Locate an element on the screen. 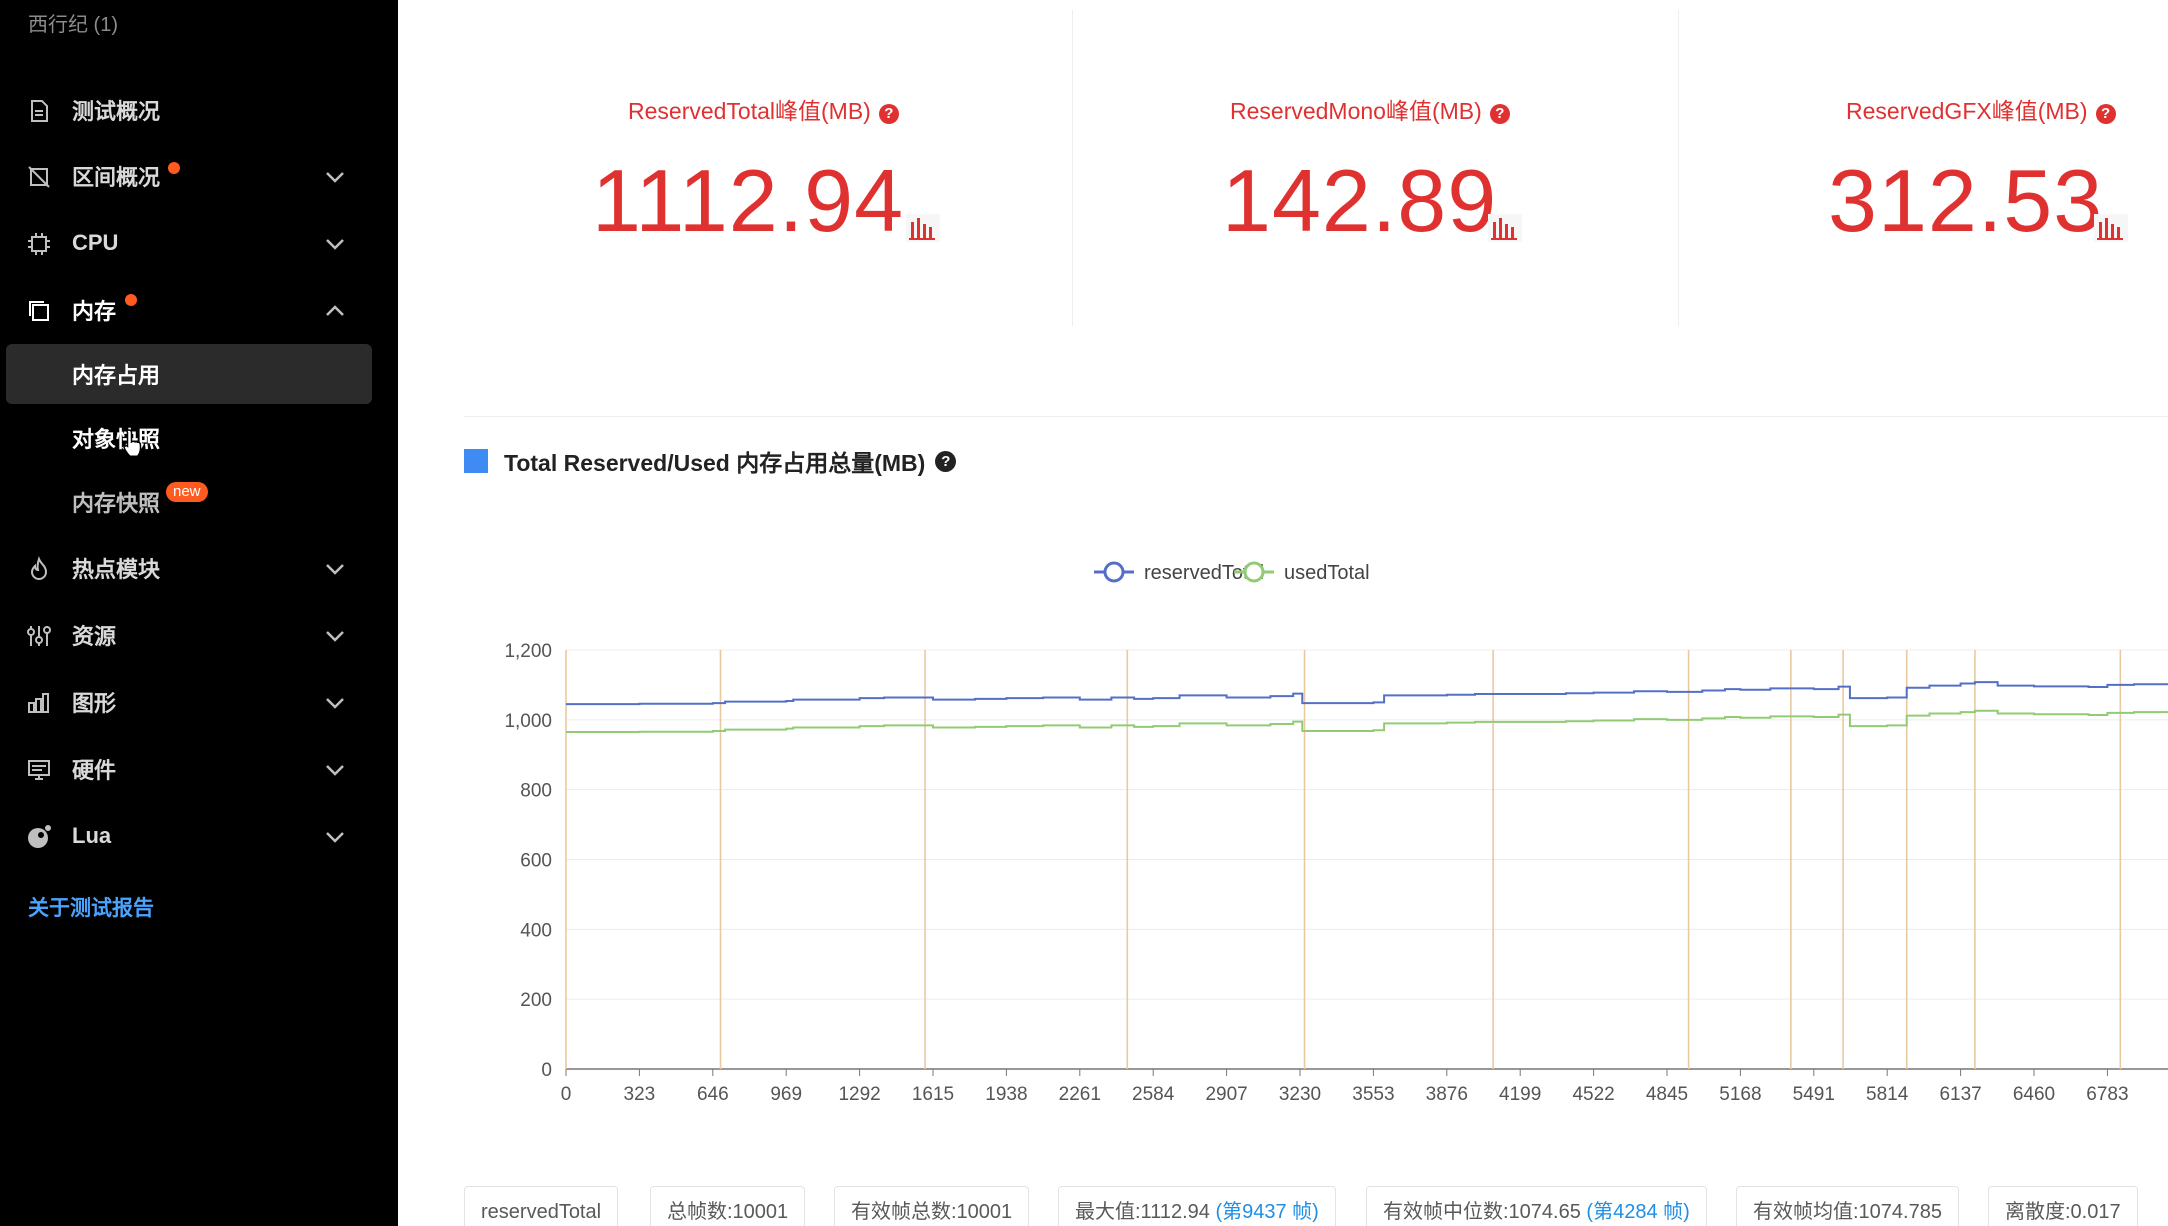 This screenshot has height=1226, width=2168. x-tick-label: 6137 is located at coordinates (1960, 1094).